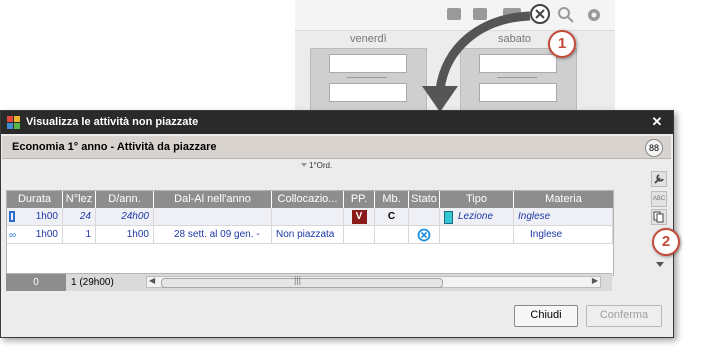 The height and width of the screenshot is (356, 701). I want to click on not-placed-icon, so click(424, 235).